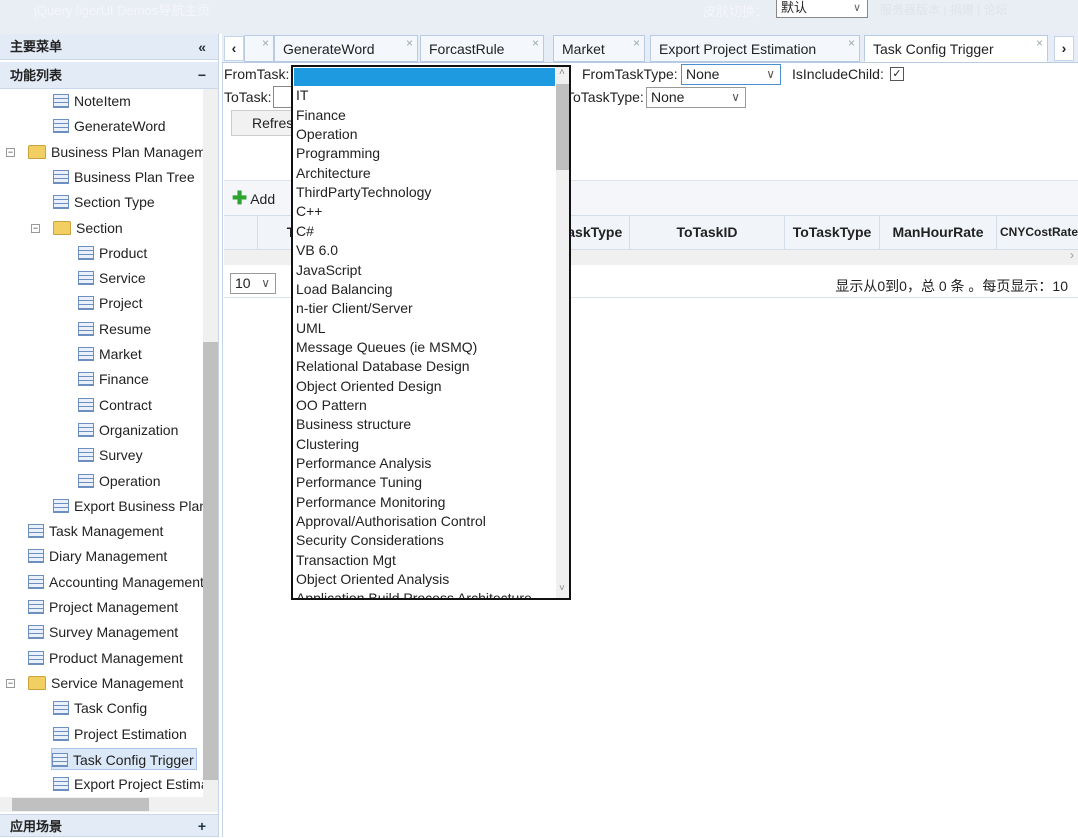  What do you see at coordinates (331, 405) in the screenshot?
I see `dropdown-option: OO Pattern` at bounding box center [331, 405].